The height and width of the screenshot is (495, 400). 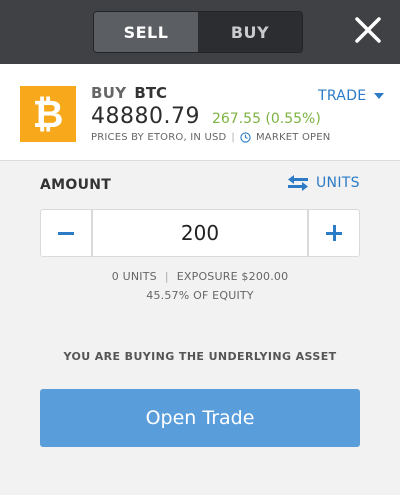 I want to click on amount-info: 0 UNITS | EXPOSURE $200.00, so click(x=200, y=276).